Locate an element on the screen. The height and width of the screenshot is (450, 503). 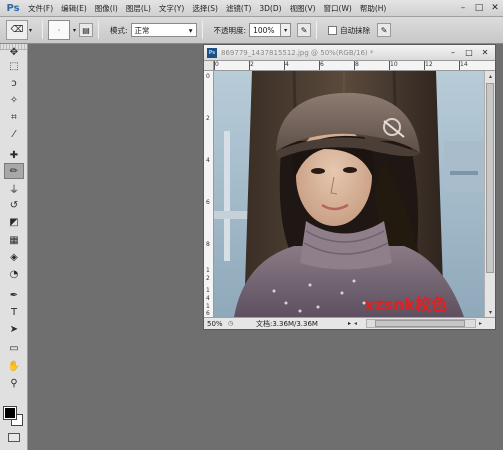
lasso-tool: ↄ is located at coordinates (14, 83).